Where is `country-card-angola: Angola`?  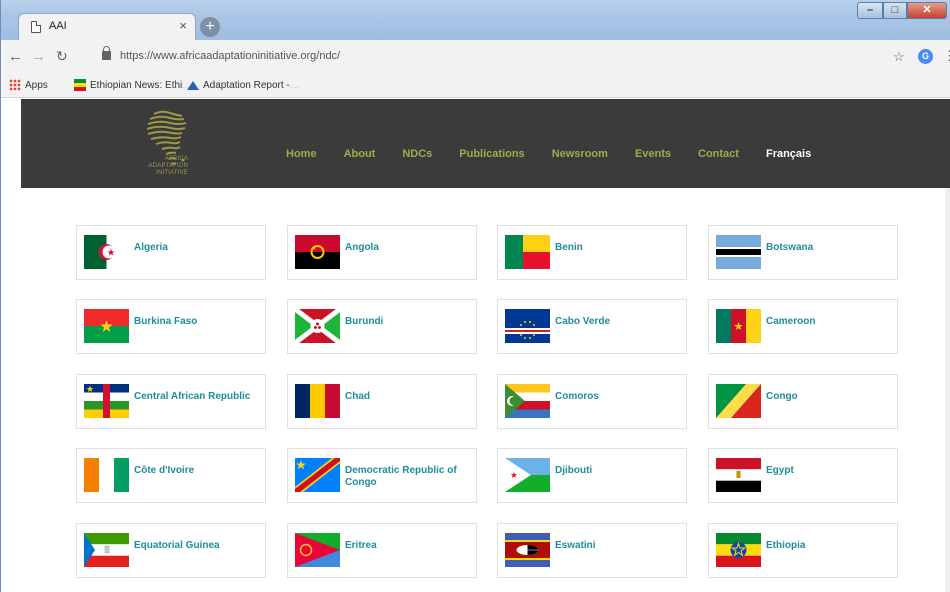 country-card-angola: Angola is located at coordinates (382, 252).